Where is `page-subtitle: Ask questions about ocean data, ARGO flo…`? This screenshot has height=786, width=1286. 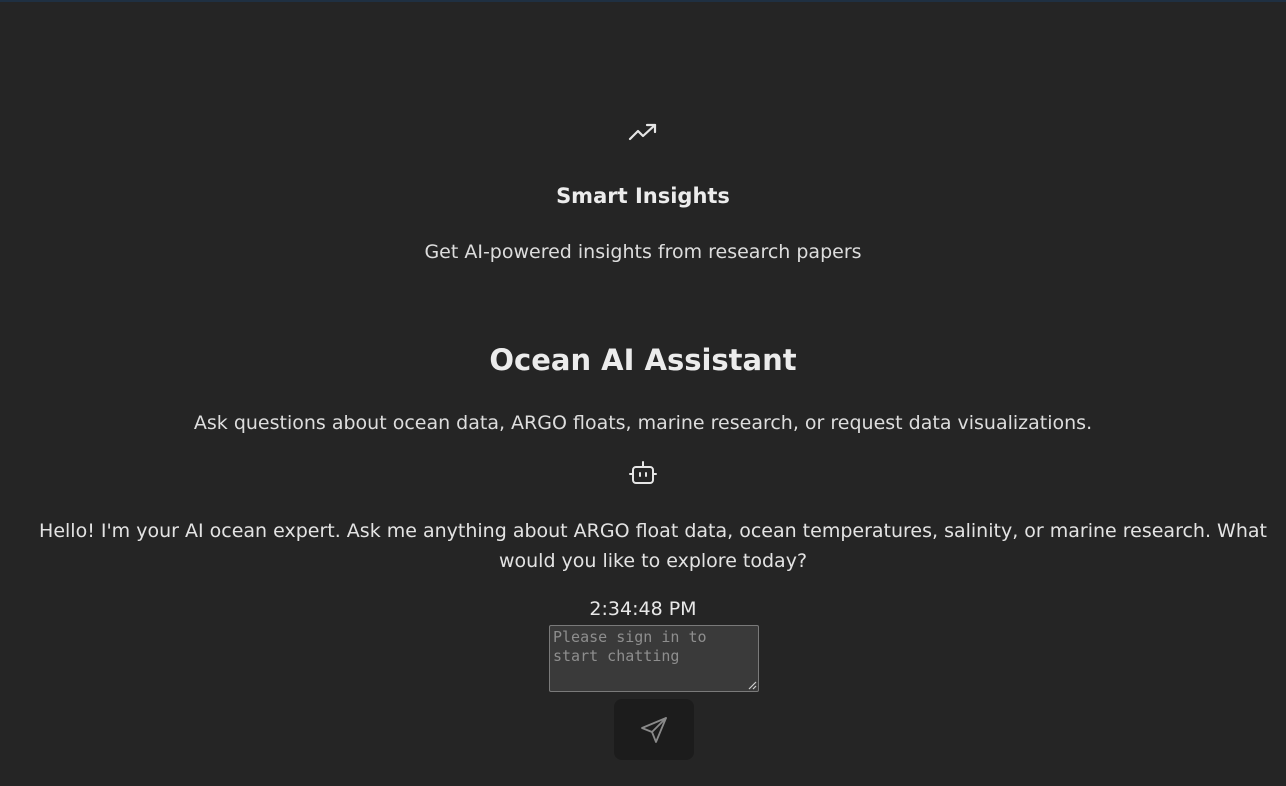 page-subtitle: Ask questions about ocean data, ARGO flo… is located at coordinates (643, 423).